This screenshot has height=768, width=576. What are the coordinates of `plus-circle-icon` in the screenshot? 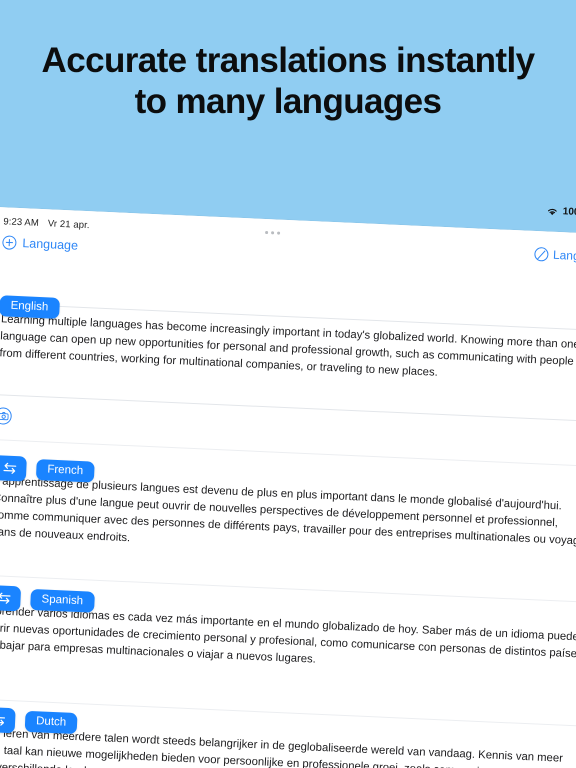 It's located at (9, 242).